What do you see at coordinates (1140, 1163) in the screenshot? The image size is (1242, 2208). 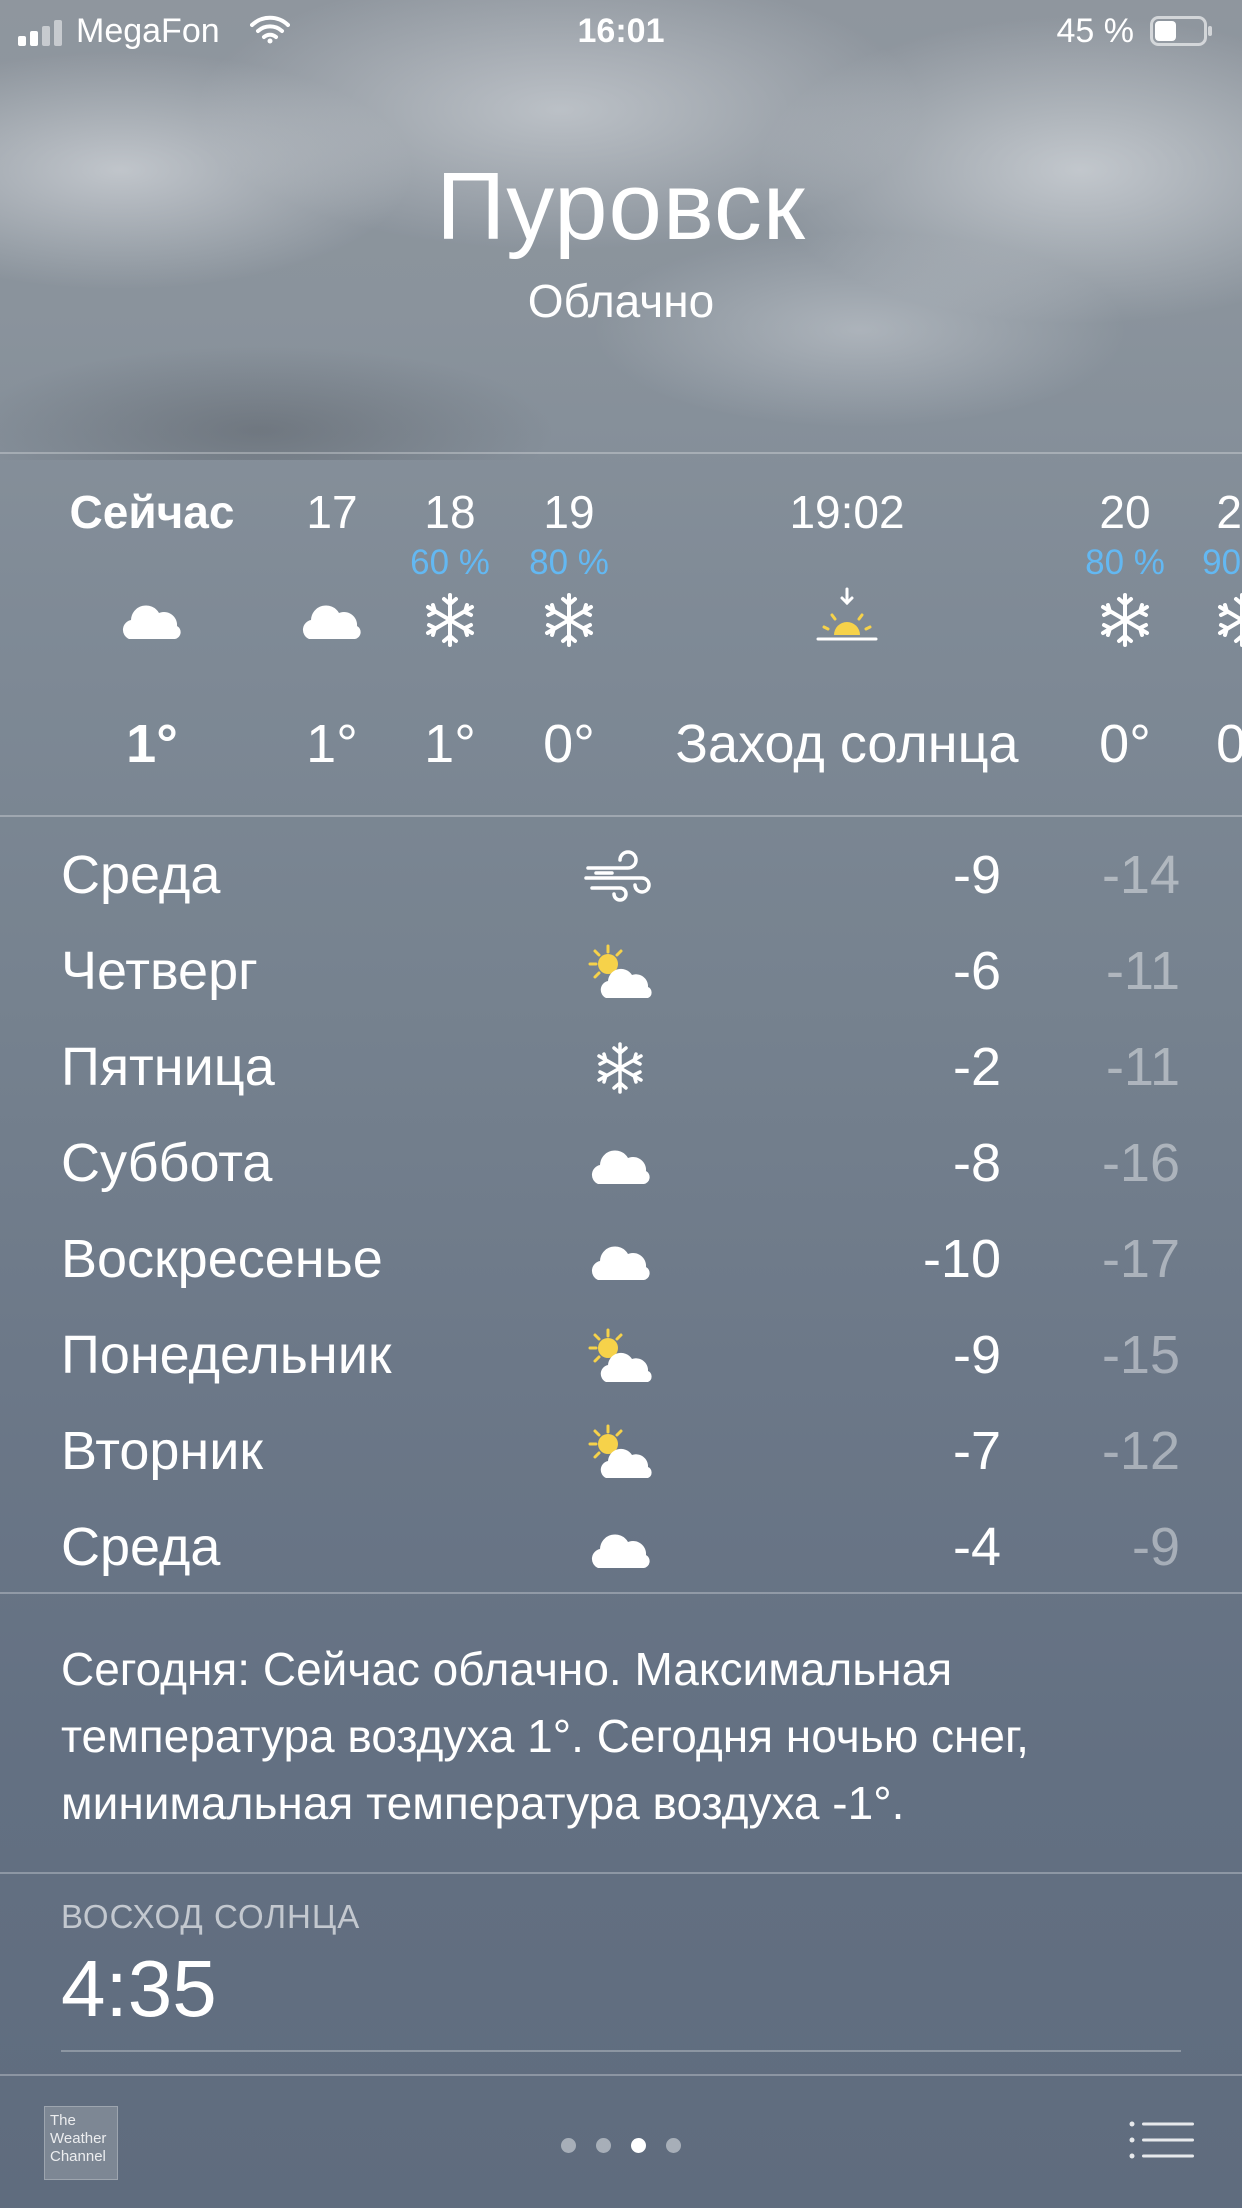 I see `day-low: -16` at bounding box center [1140, 1163].